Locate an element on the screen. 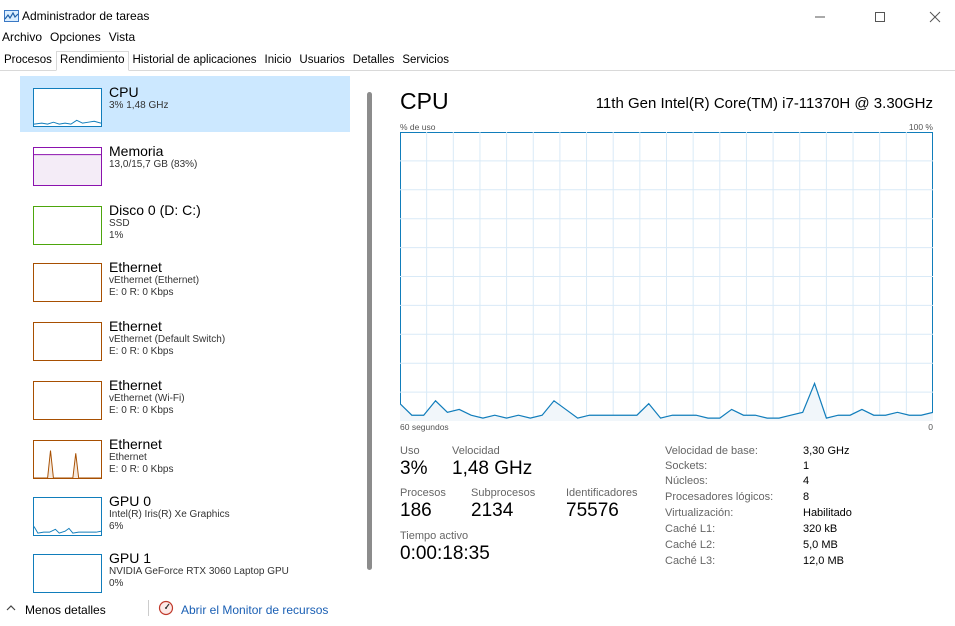 This screenshot has height=626, width=955. sidebar-item-ethernet-4: Ethernet Ethernet E: 0 R: 0 Kbps is located at coordinates (185, 456).